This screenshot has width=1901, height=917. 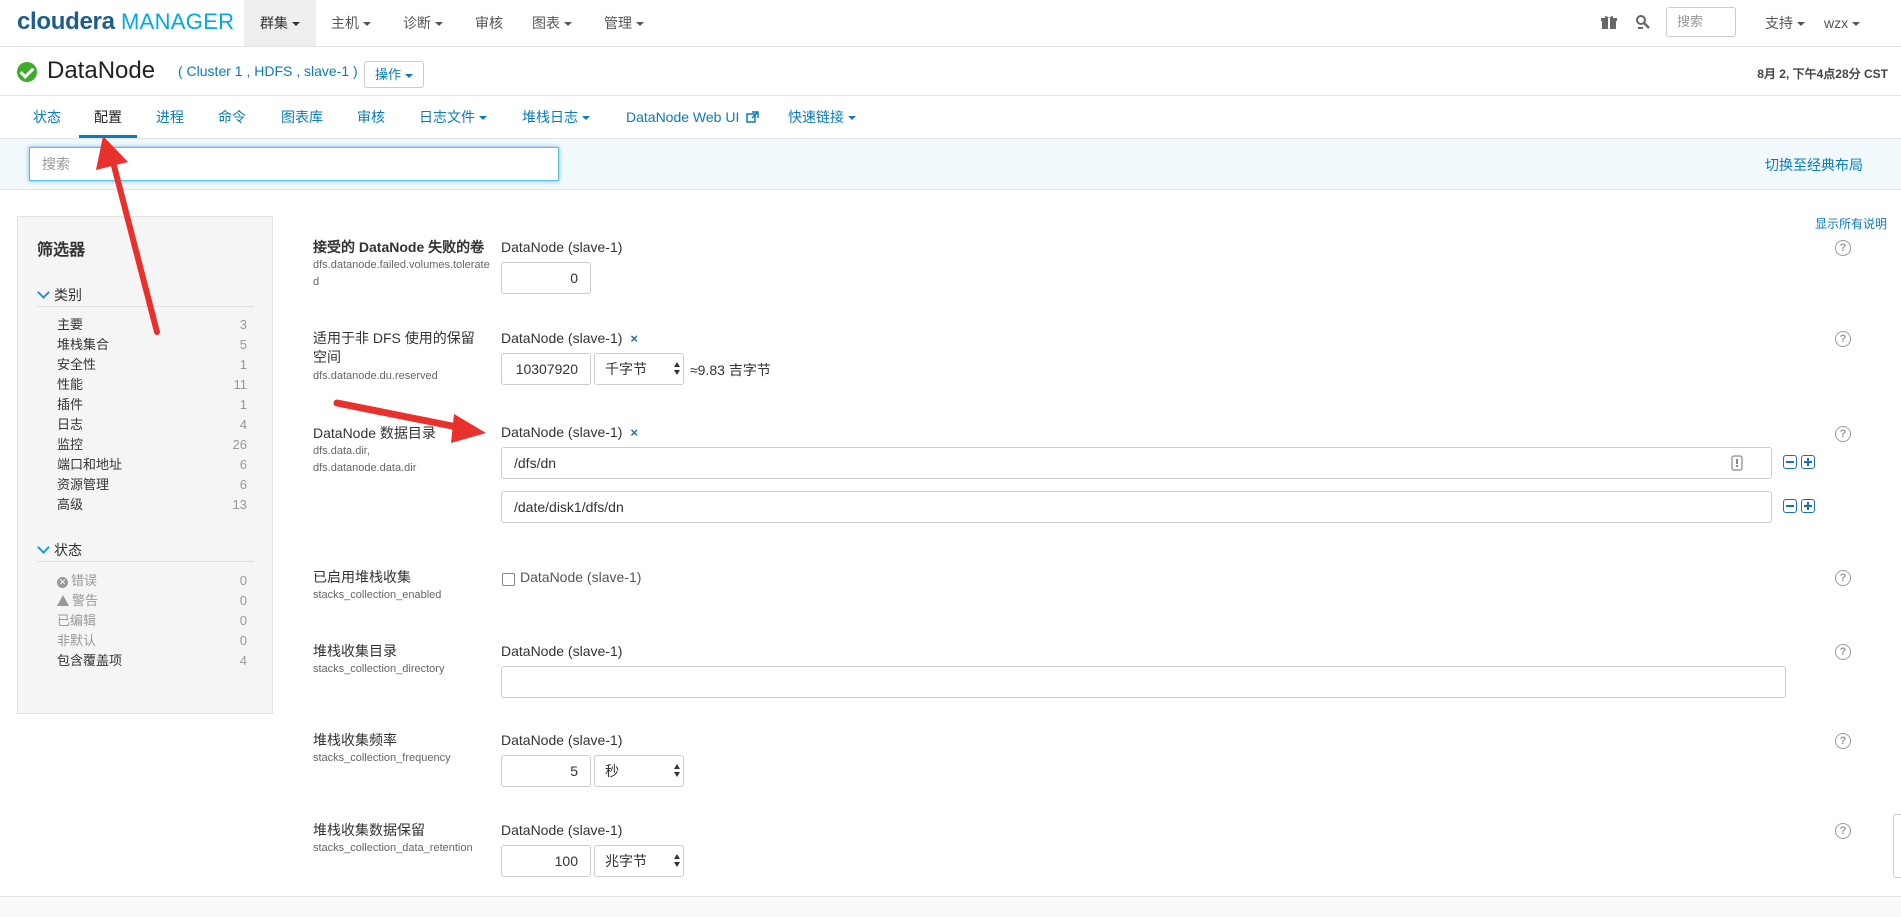 I want to click on config-label: 已启用堆栈收集, so click(x=362, y=577).